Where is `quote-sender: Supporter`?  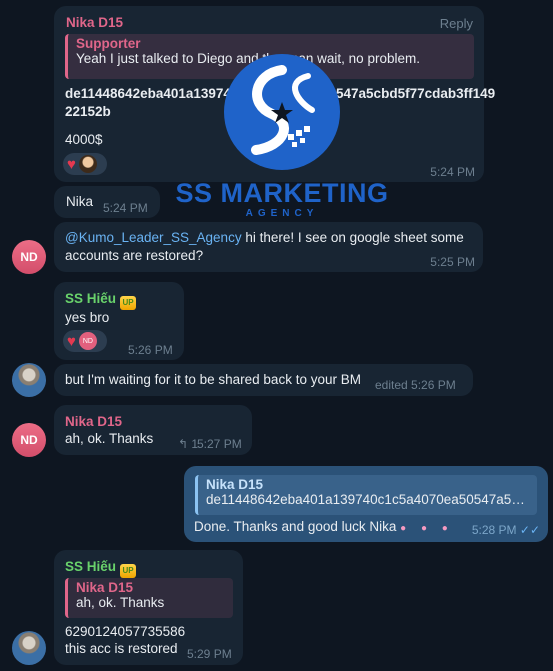 quote-sender: Supporter is located at coordinates (108, 43).